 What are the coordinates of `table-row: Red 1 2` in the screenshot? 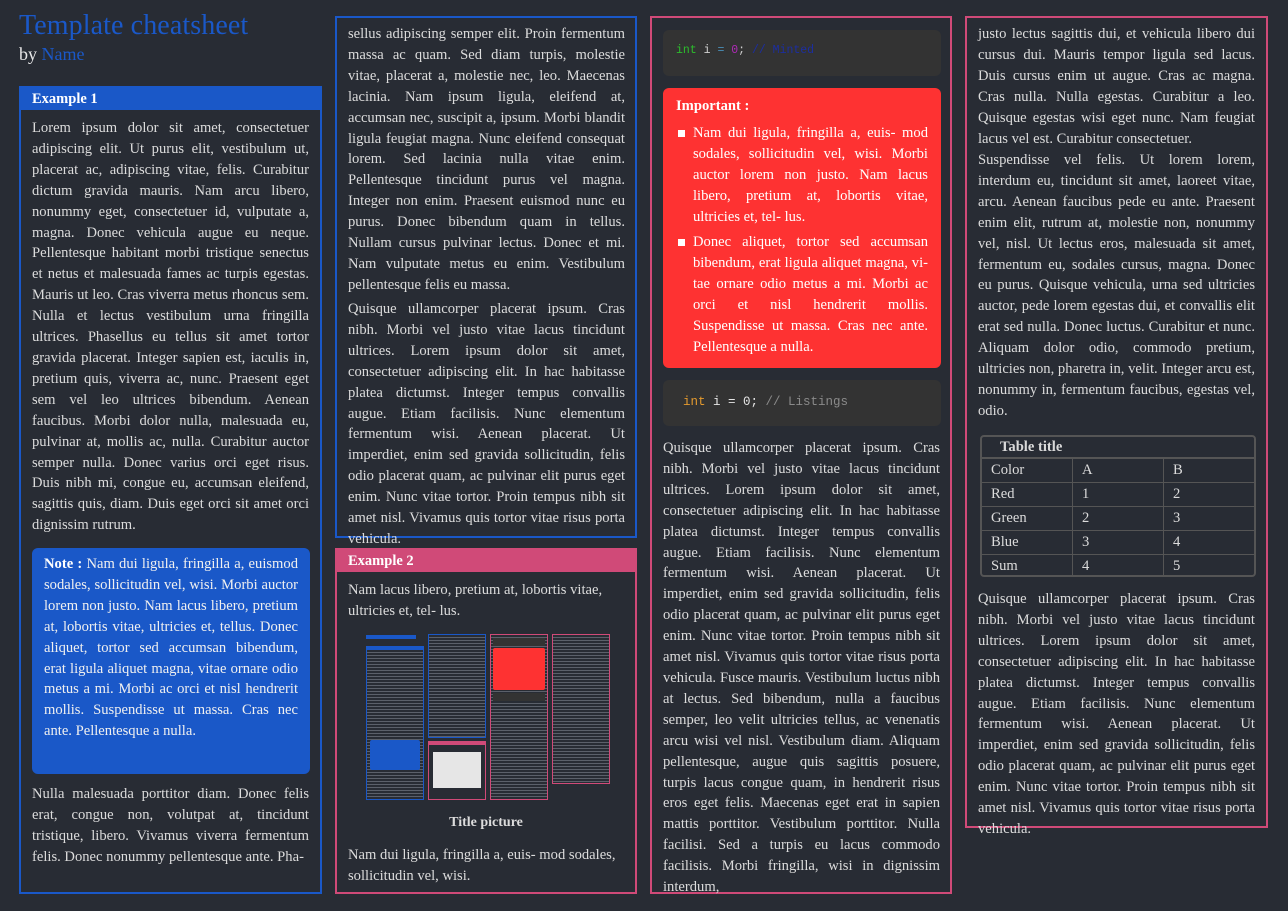 It's located at (1118, 495).